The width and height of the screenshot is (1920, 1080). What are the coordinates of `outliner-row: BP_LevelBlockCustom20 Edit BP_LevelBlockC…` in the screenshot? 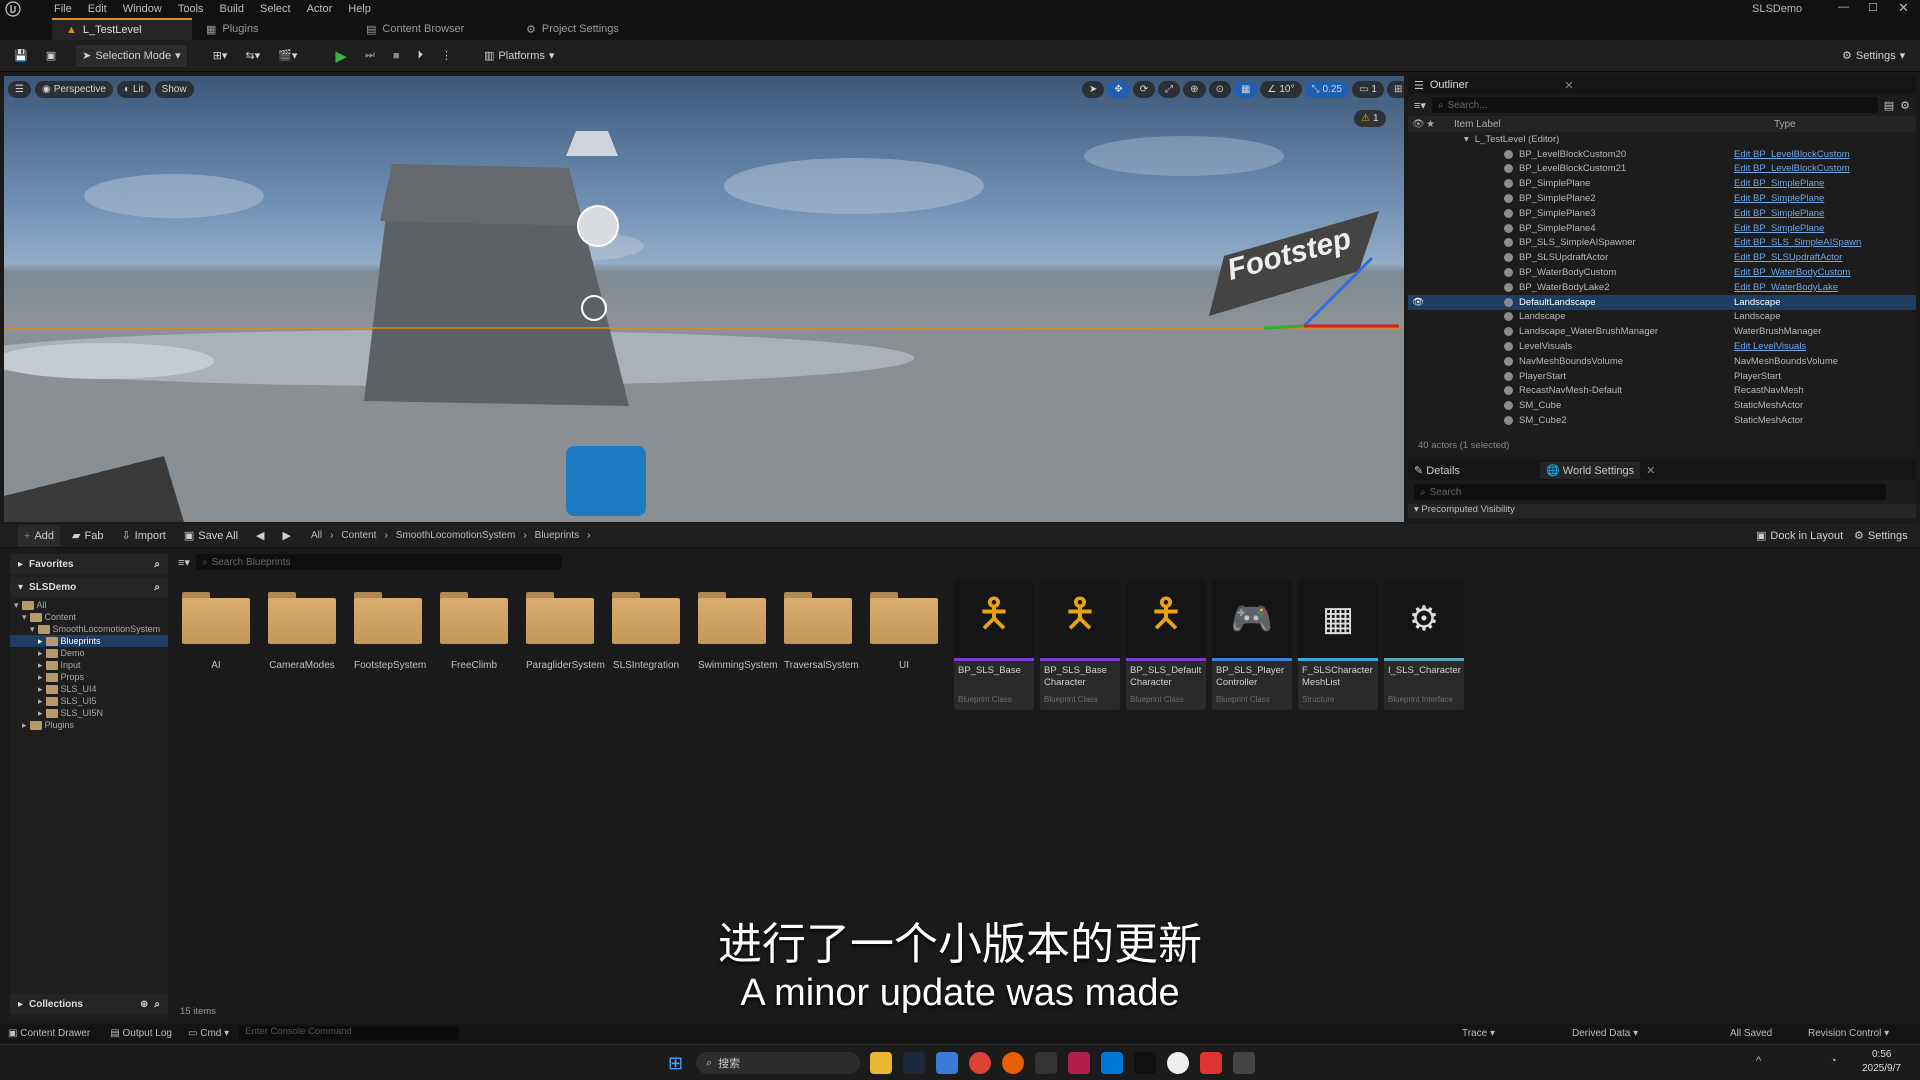 It's located at (1662, 154).